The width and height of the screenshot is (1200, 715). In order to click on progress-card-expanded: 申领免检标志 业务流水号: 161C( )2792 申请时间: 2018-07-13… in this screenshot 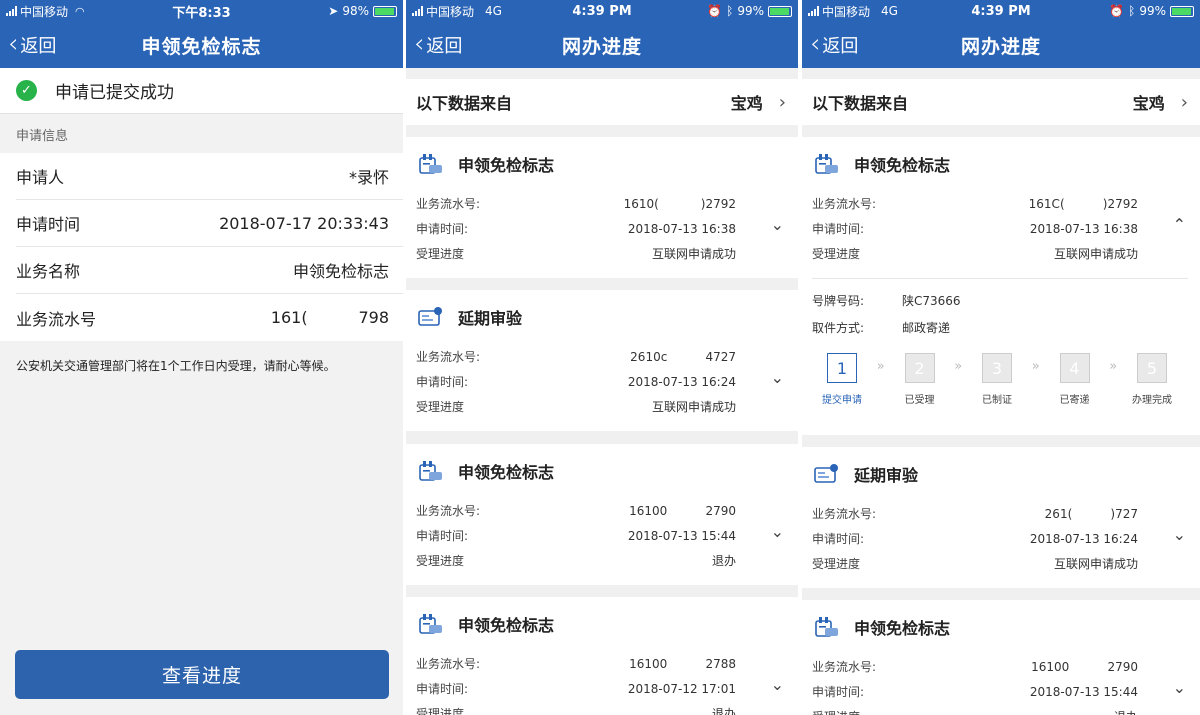, I will do `click(1001, 286)`.